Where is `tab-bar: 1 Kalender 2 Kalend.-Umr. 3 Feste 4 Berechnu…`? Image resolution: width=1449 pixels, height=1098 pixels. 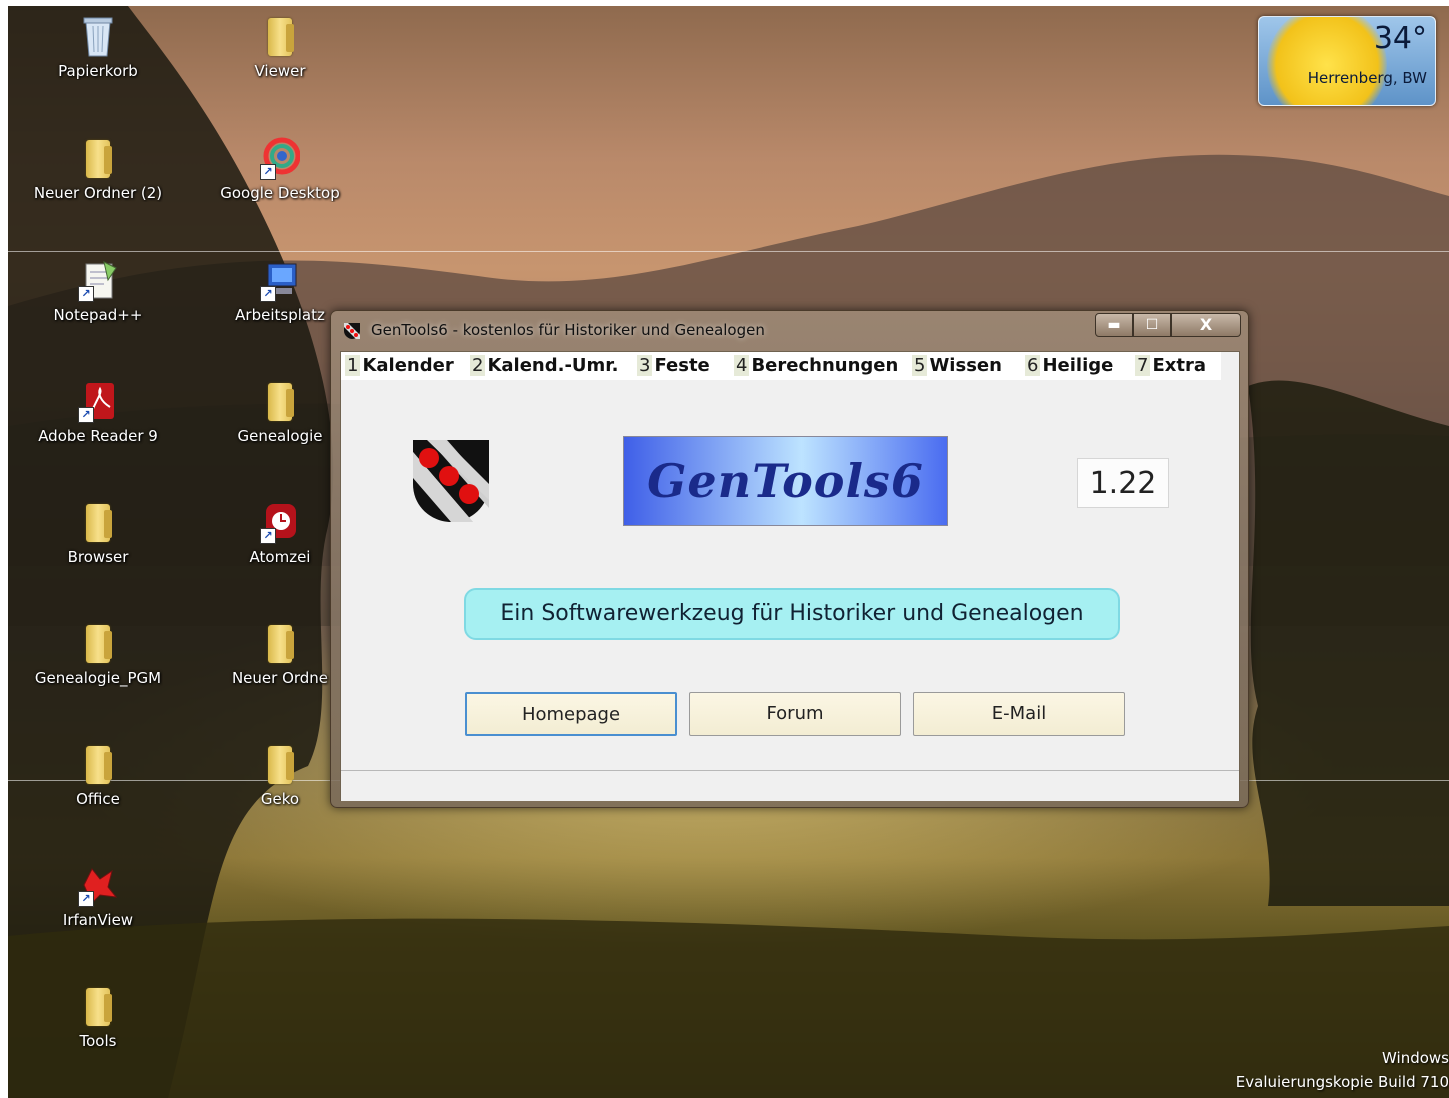
tab-bar: 1 Kalender 2 Kalend.-Umr. 3 Feste 4 Berechnu… is located at coordinates (781, 366).